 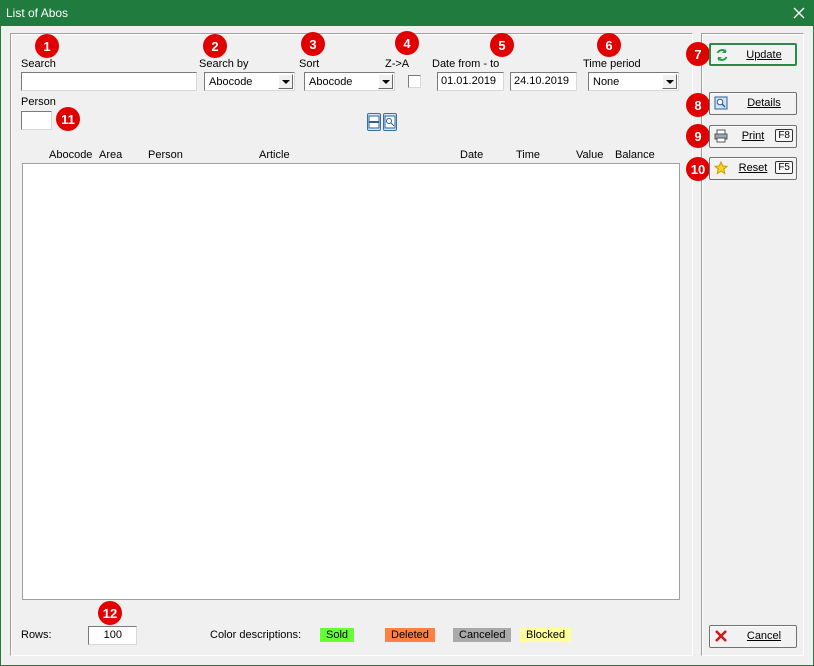 What do you see at coordinates (721, 103) in the screenshot?
I see `details-icon` at bounding box center [721, 103].